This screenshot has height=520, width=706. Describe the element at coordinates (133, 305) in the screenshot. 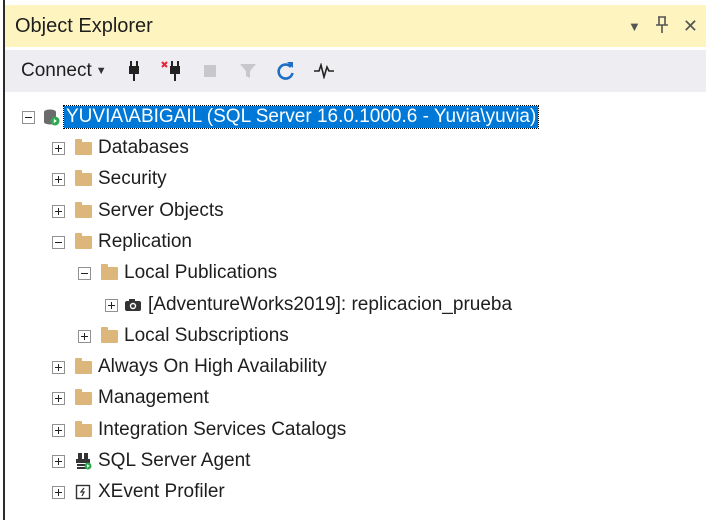

I see `publication-camera-icon` at that location.